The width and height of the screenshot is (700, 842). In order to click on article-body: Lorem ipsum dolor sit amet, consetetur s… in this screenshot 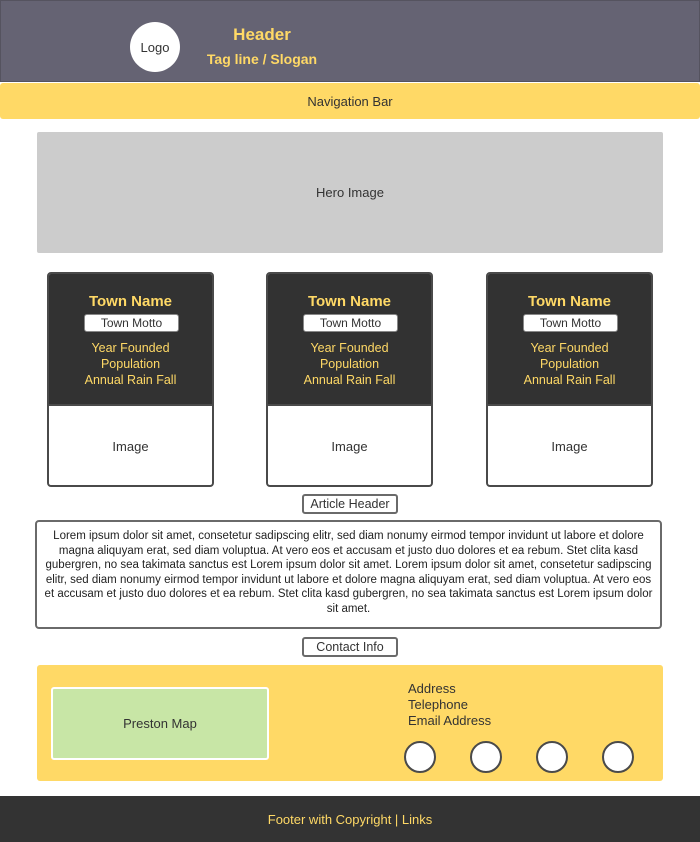, I will do `click(348, 574)`.